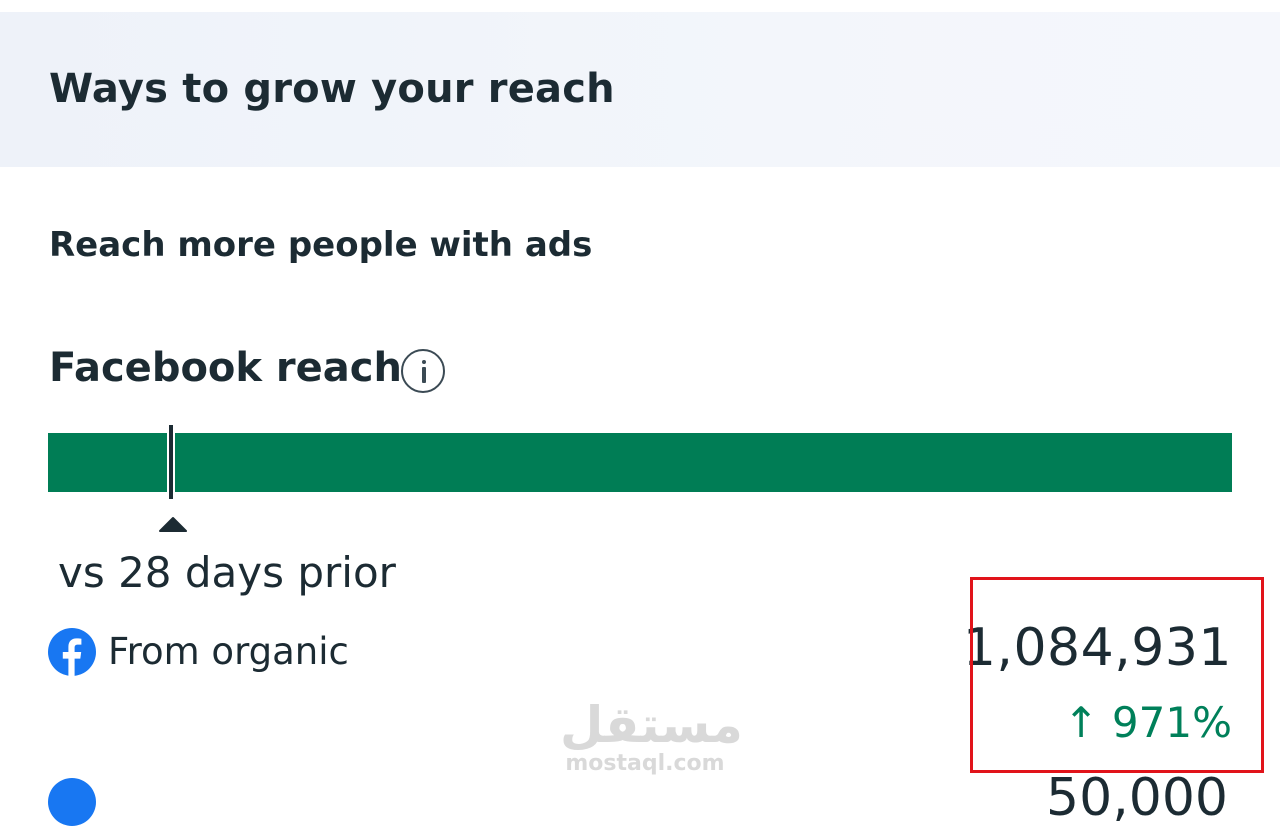 The width and height of the screenshot is (1280, 828). What do you see at coordinates (1137, 798) in the screenshot?
I see `second-reach-value: 50,000` at bounding box center [1137, 798].